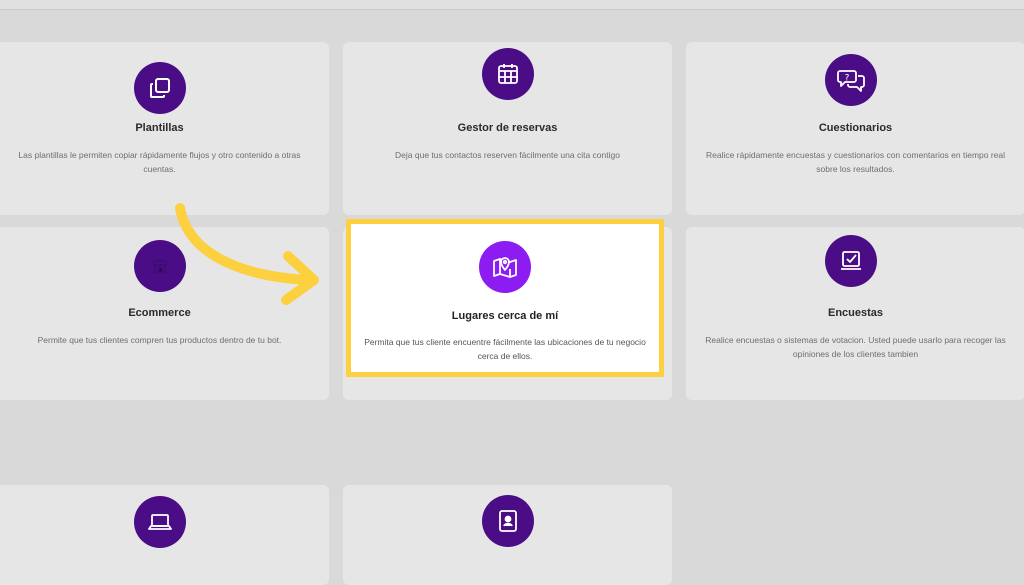  What do you see at coordinates (507, 521) in the screenshot?
I see `contact-card-icon` at bounding box center [507, 521].